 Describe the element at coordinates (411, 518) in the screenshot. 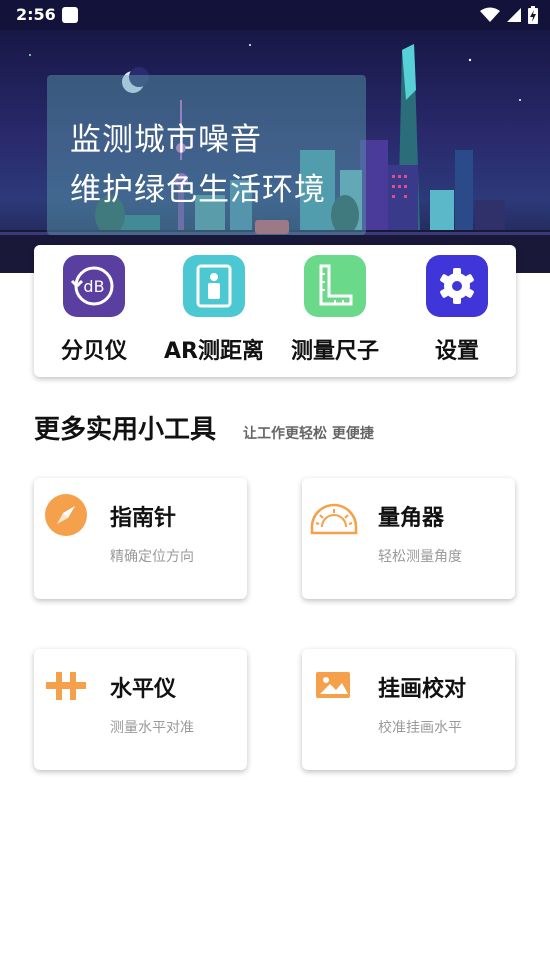

I see `tool-title: 量角器` at that location.